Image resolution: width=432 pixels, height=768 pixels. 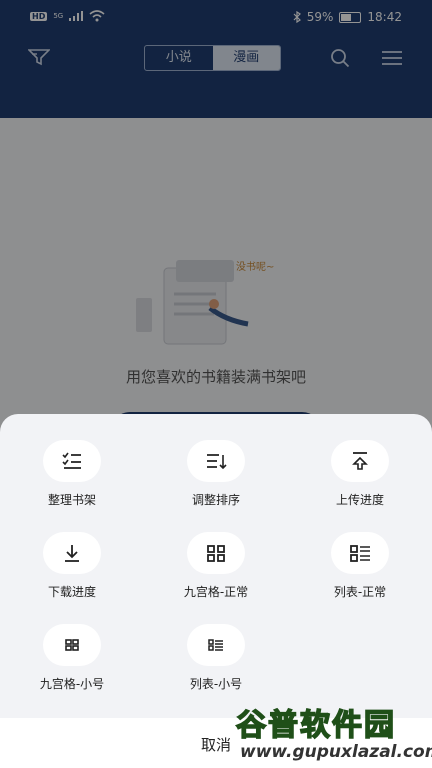 I want to click on menu-item-organize: 整理书架, so click(x=72, y=474).